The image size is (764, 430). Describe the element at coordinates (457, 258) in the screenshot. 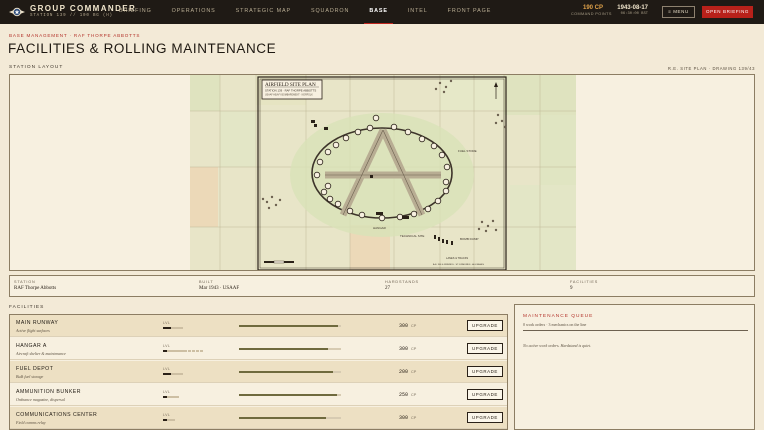

I see `label-lanes: LANES & TRACKS` at that location.